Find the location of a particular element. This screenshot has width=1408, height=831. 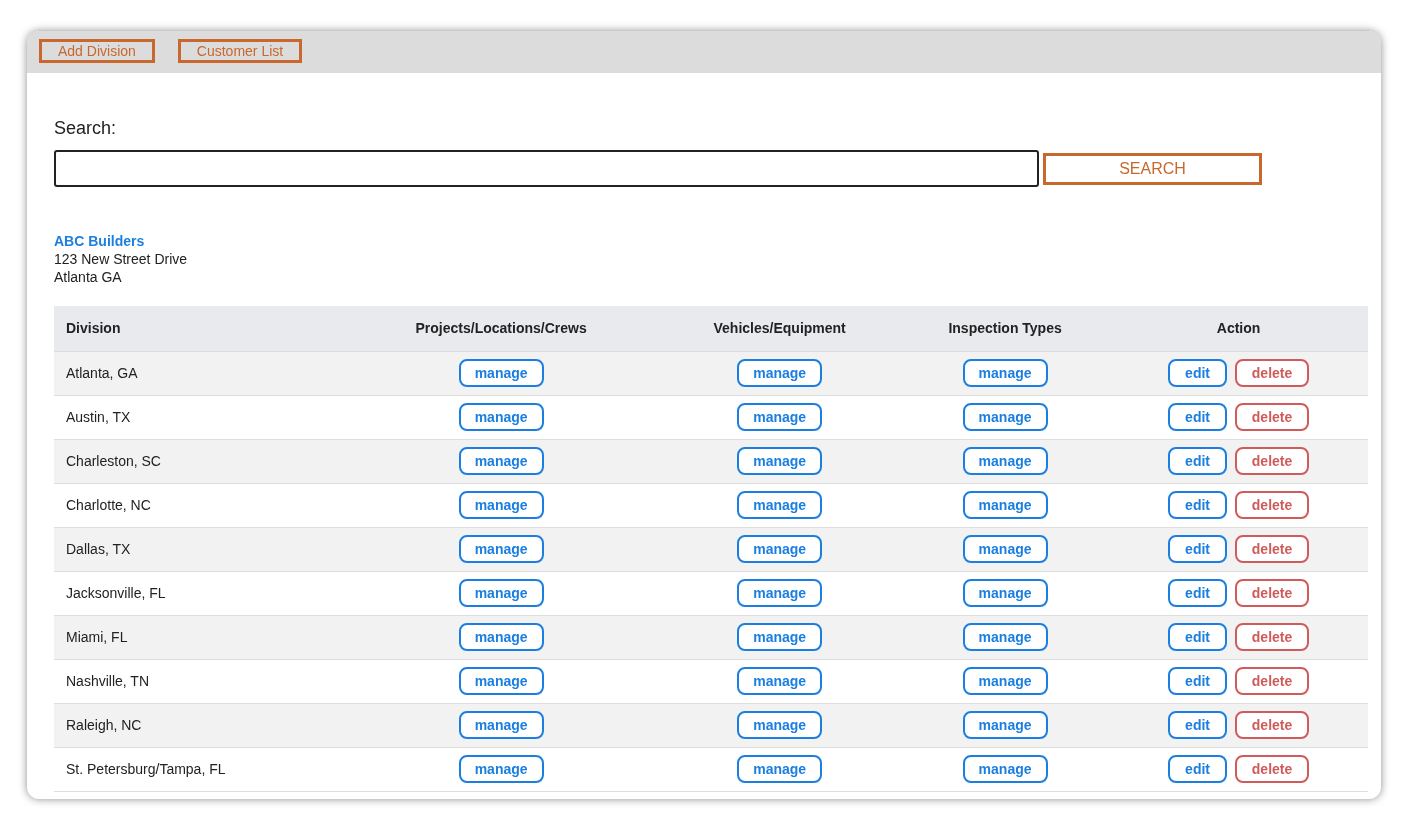

division-name: Miami, FL is located at coordinates (97, 636).